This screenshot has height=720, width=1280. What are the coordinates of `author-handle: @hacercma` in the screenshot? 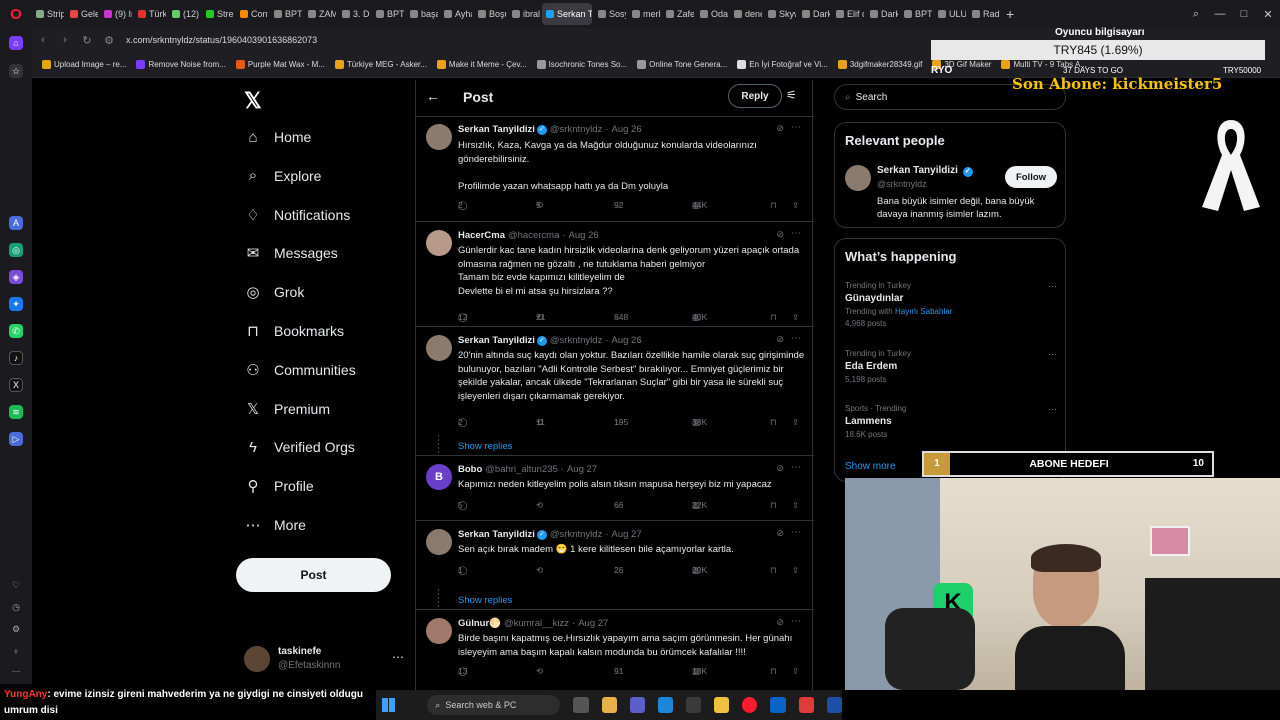 It's located at (533, 235).